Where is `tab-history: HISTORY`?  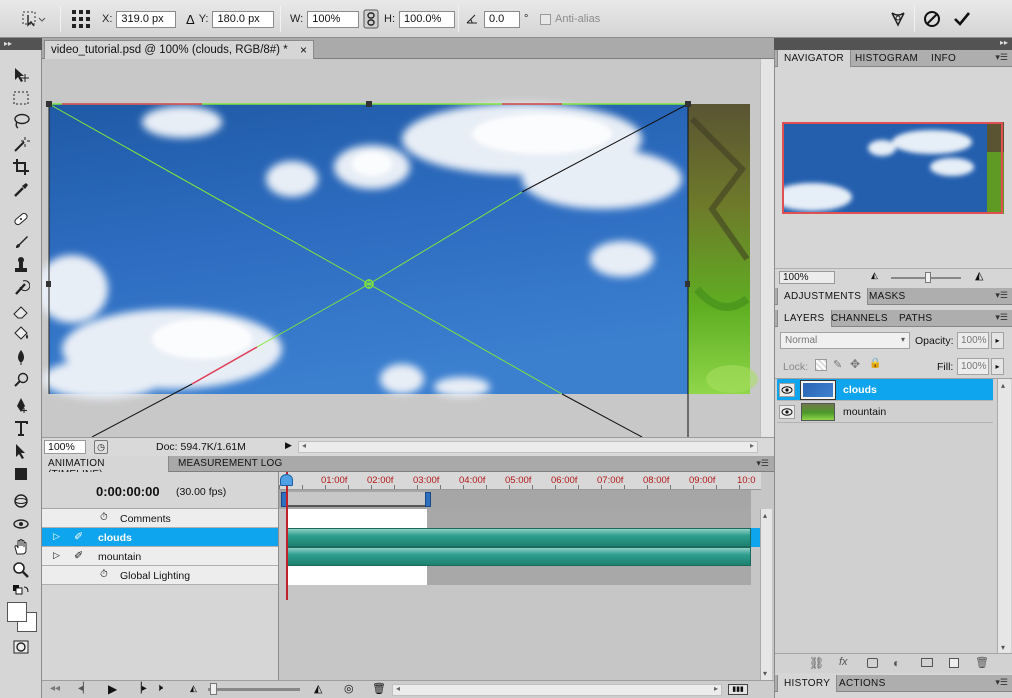
tab-history: HISTORY is located at coordinates (807, 683).